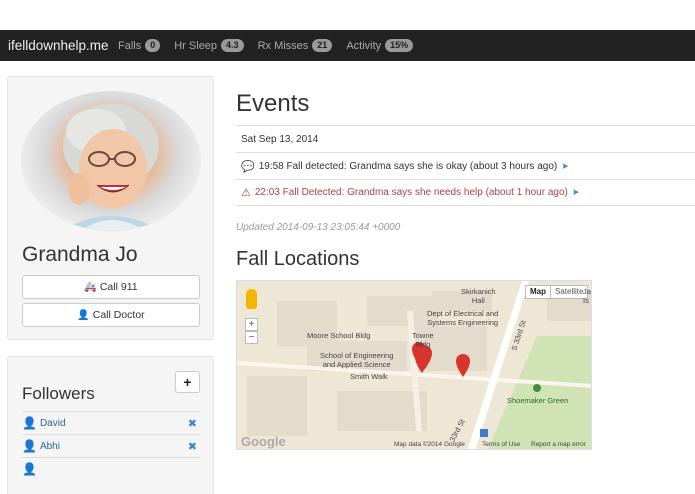 Image resolution: width=695 pixels, height=494 pixels. Describe the element at coordinates (53, 423) in the screenshot. I see `follower-name-link: David` at that location.